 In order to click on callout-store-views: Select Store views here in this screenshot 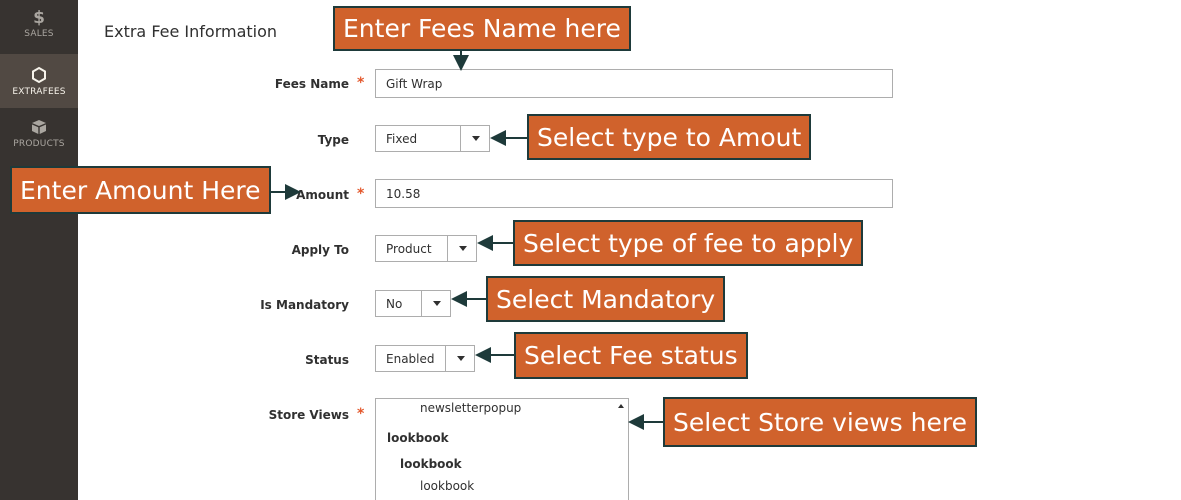, I will do `click(820, 422)`.